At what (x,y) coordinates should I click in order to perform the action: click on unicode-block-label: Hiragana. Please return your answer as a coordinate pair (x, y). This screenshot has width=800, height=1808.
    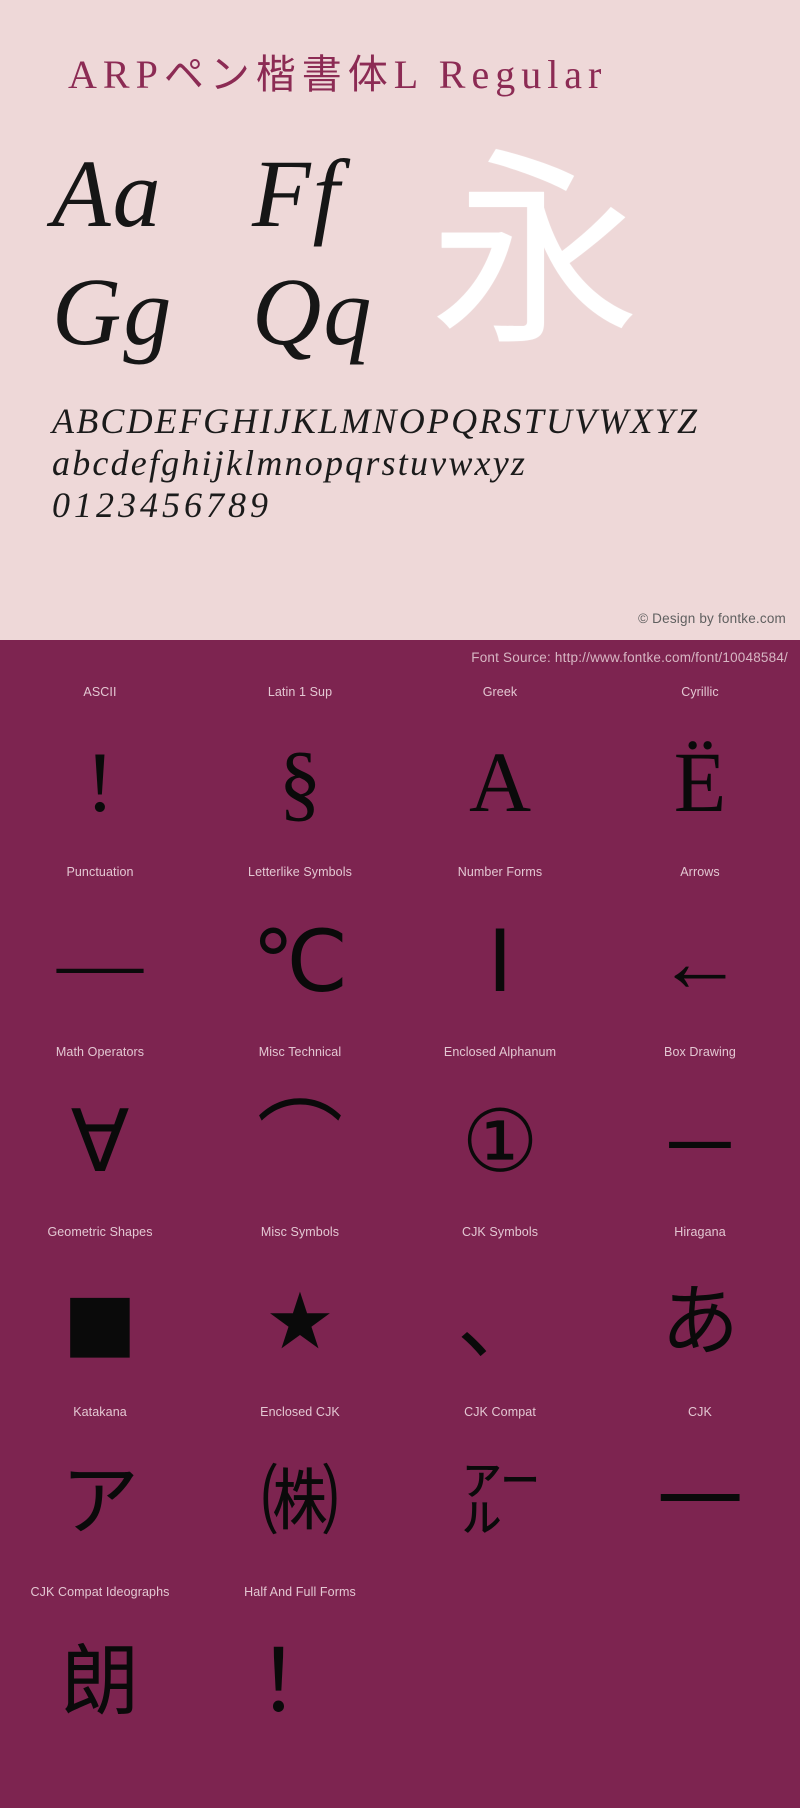
    Looking at the image, I should click on (700, 1232).